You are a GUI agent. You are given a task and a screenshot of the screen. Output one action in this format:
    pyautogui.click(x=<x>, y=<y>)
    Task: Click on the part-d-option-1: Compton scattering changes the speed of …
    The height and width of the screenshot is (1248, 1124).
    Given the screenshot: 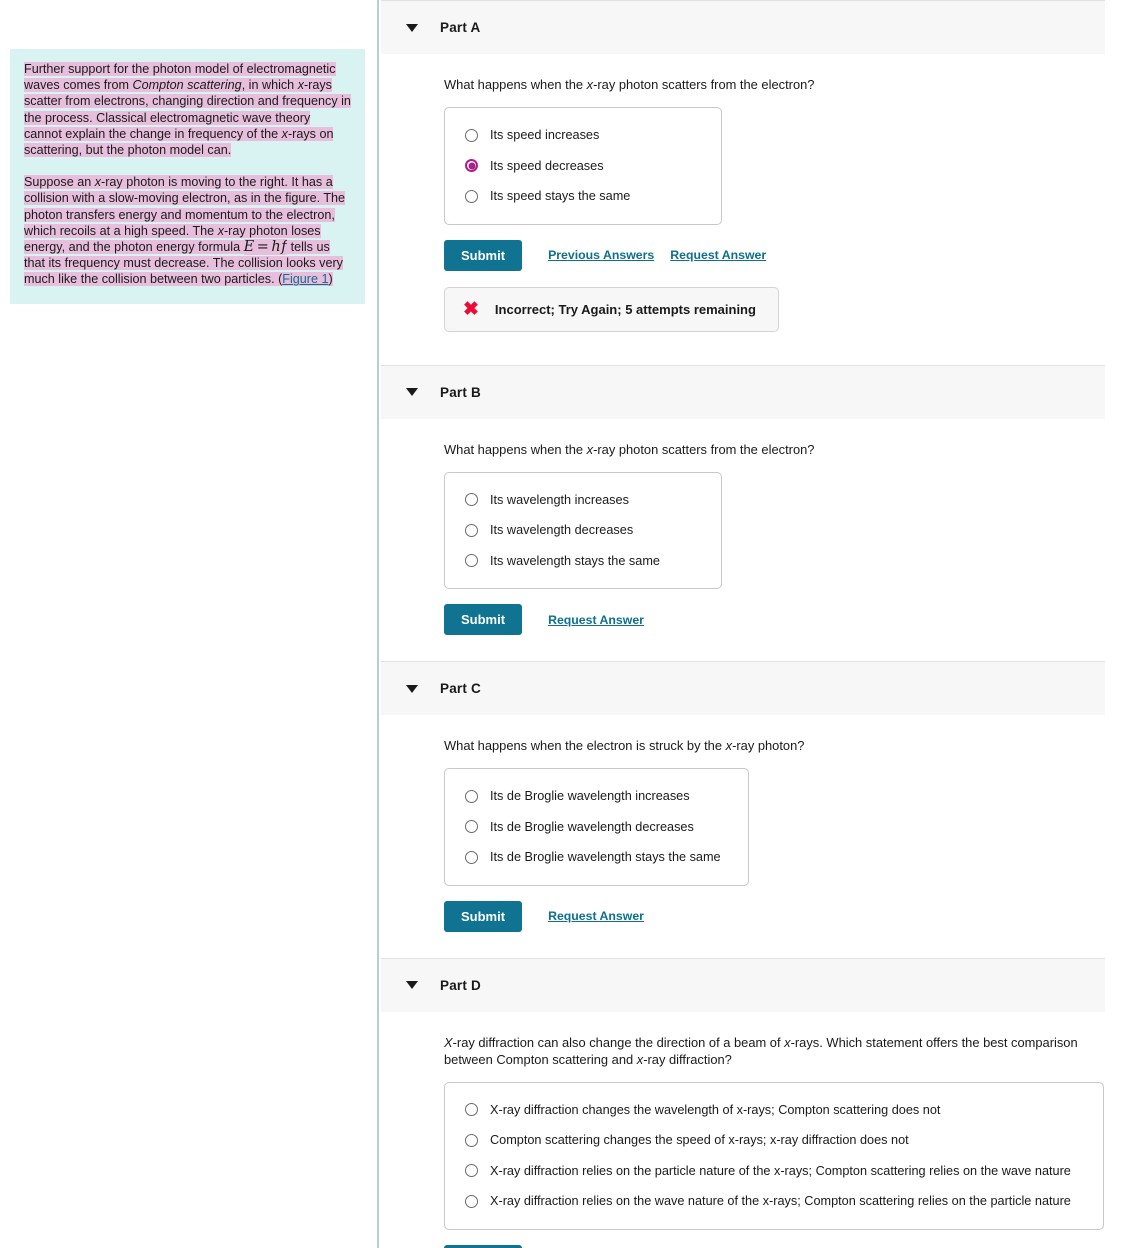 What is the action you would take?
    pyautogui.click(x=774, y=1140)
    